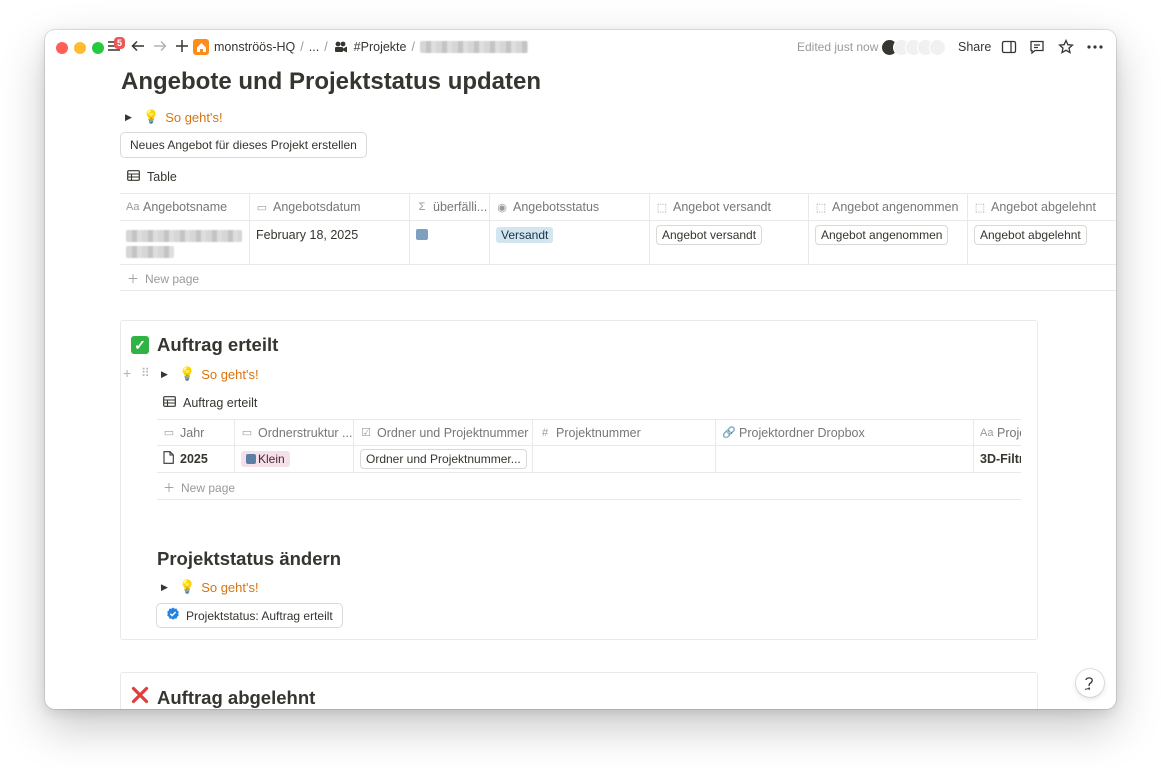  Describe the element at coordinates (473, 47) in the screenshot. I see `breadcrumb-current-page-redacted` at that location.